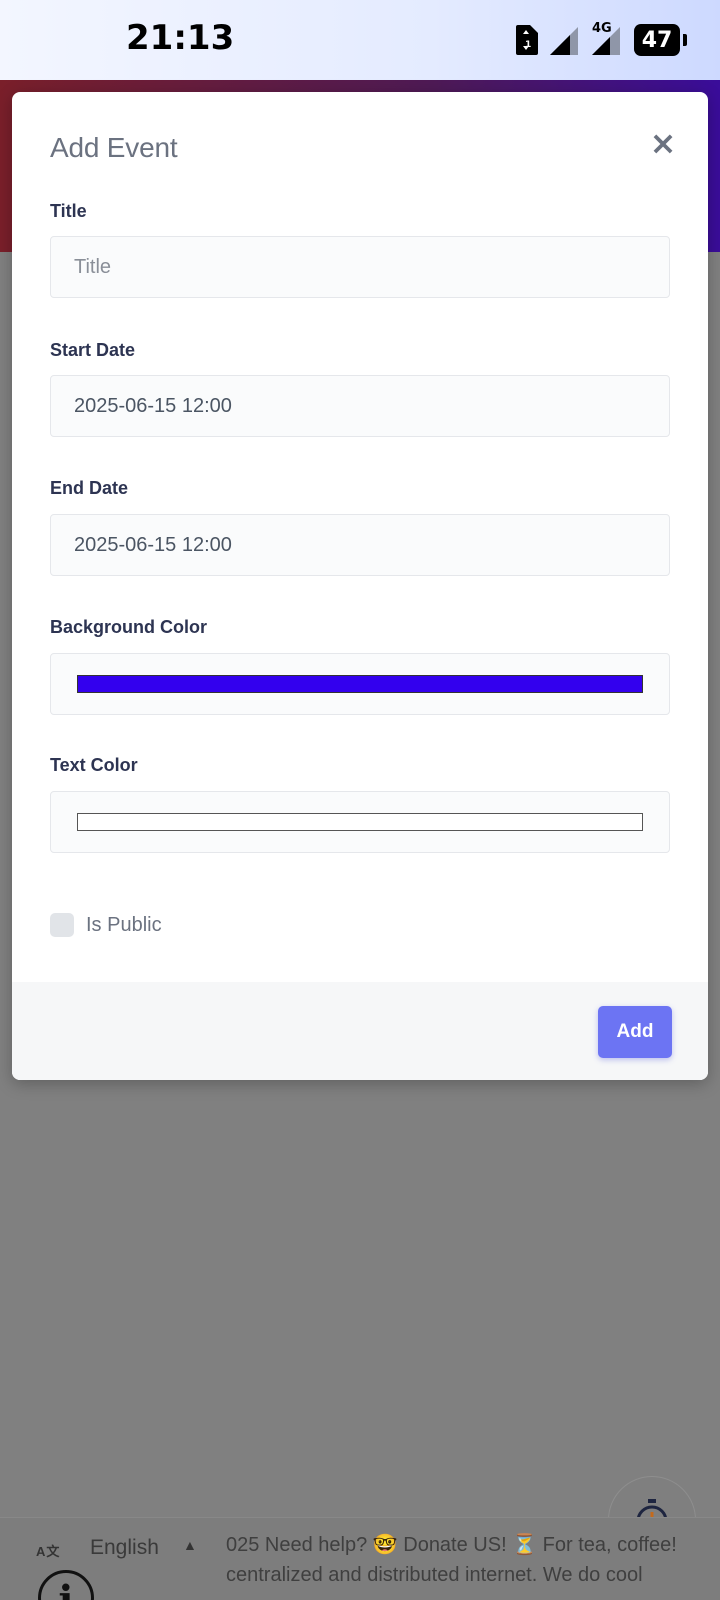  What do you see at coordinates (565, 40) in the screenshot?
I see `signal-strength-icon` at bounding box center [565, 40].